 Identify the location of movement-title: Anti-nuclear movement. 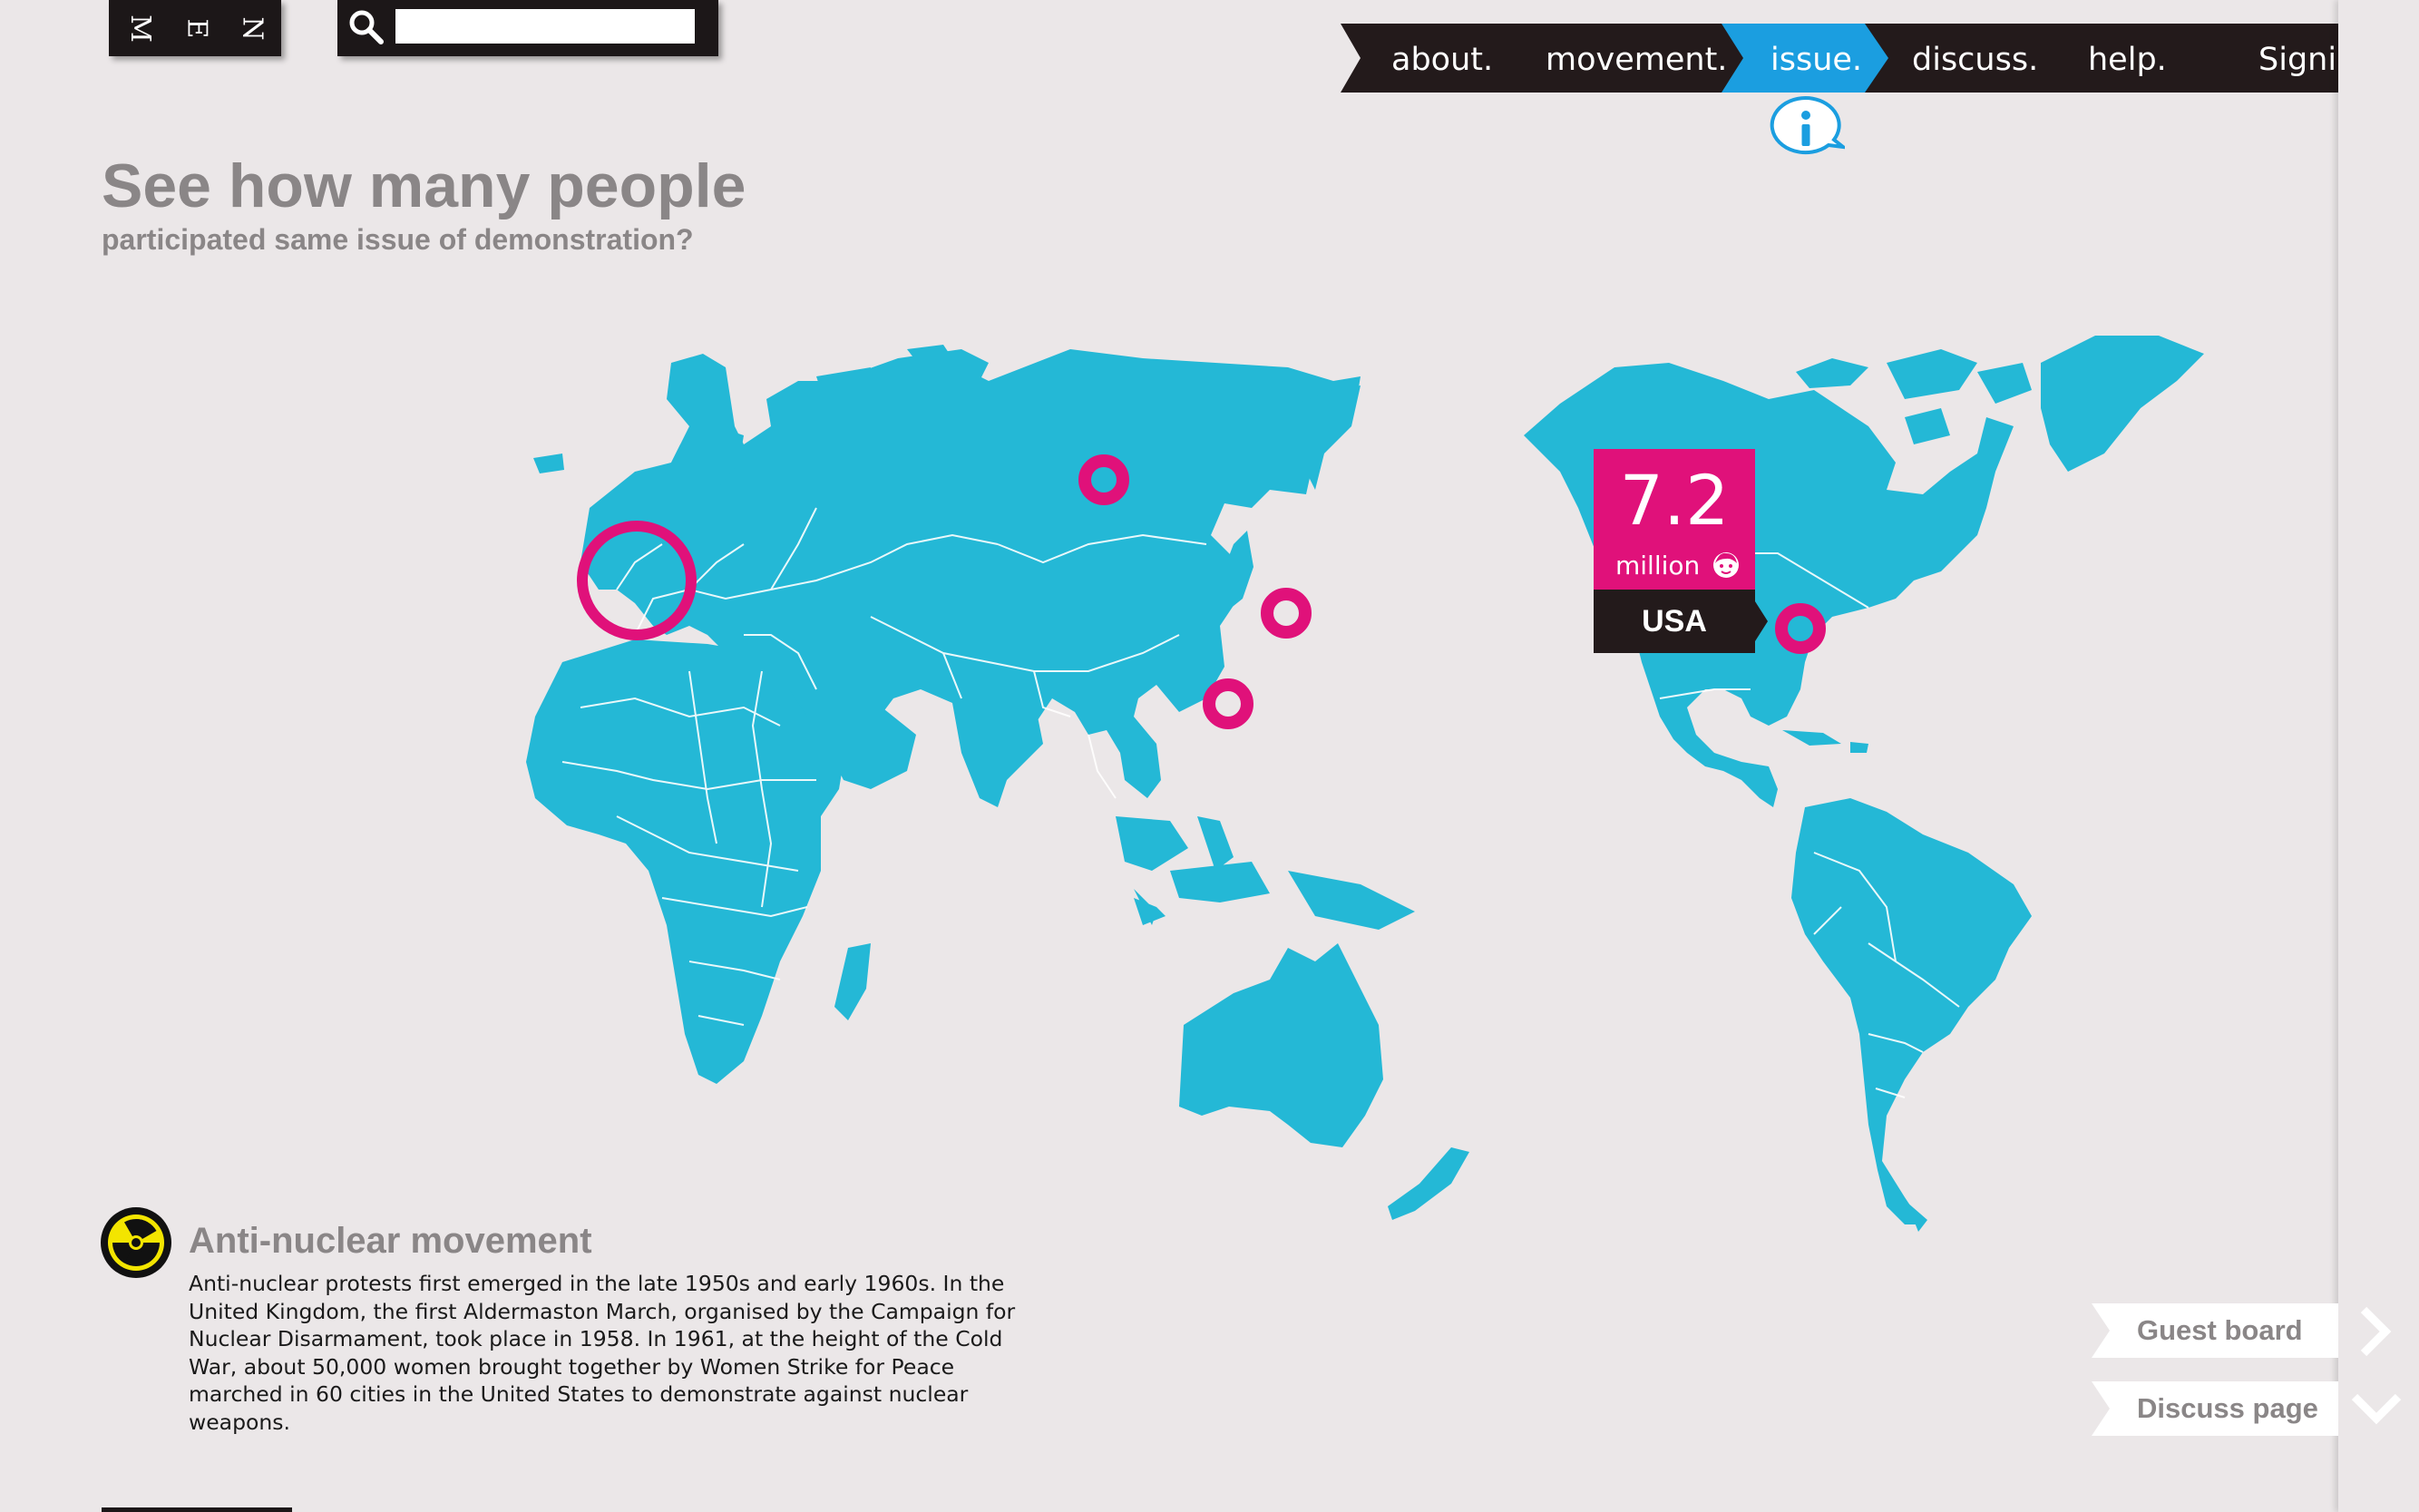
(391, 1241).